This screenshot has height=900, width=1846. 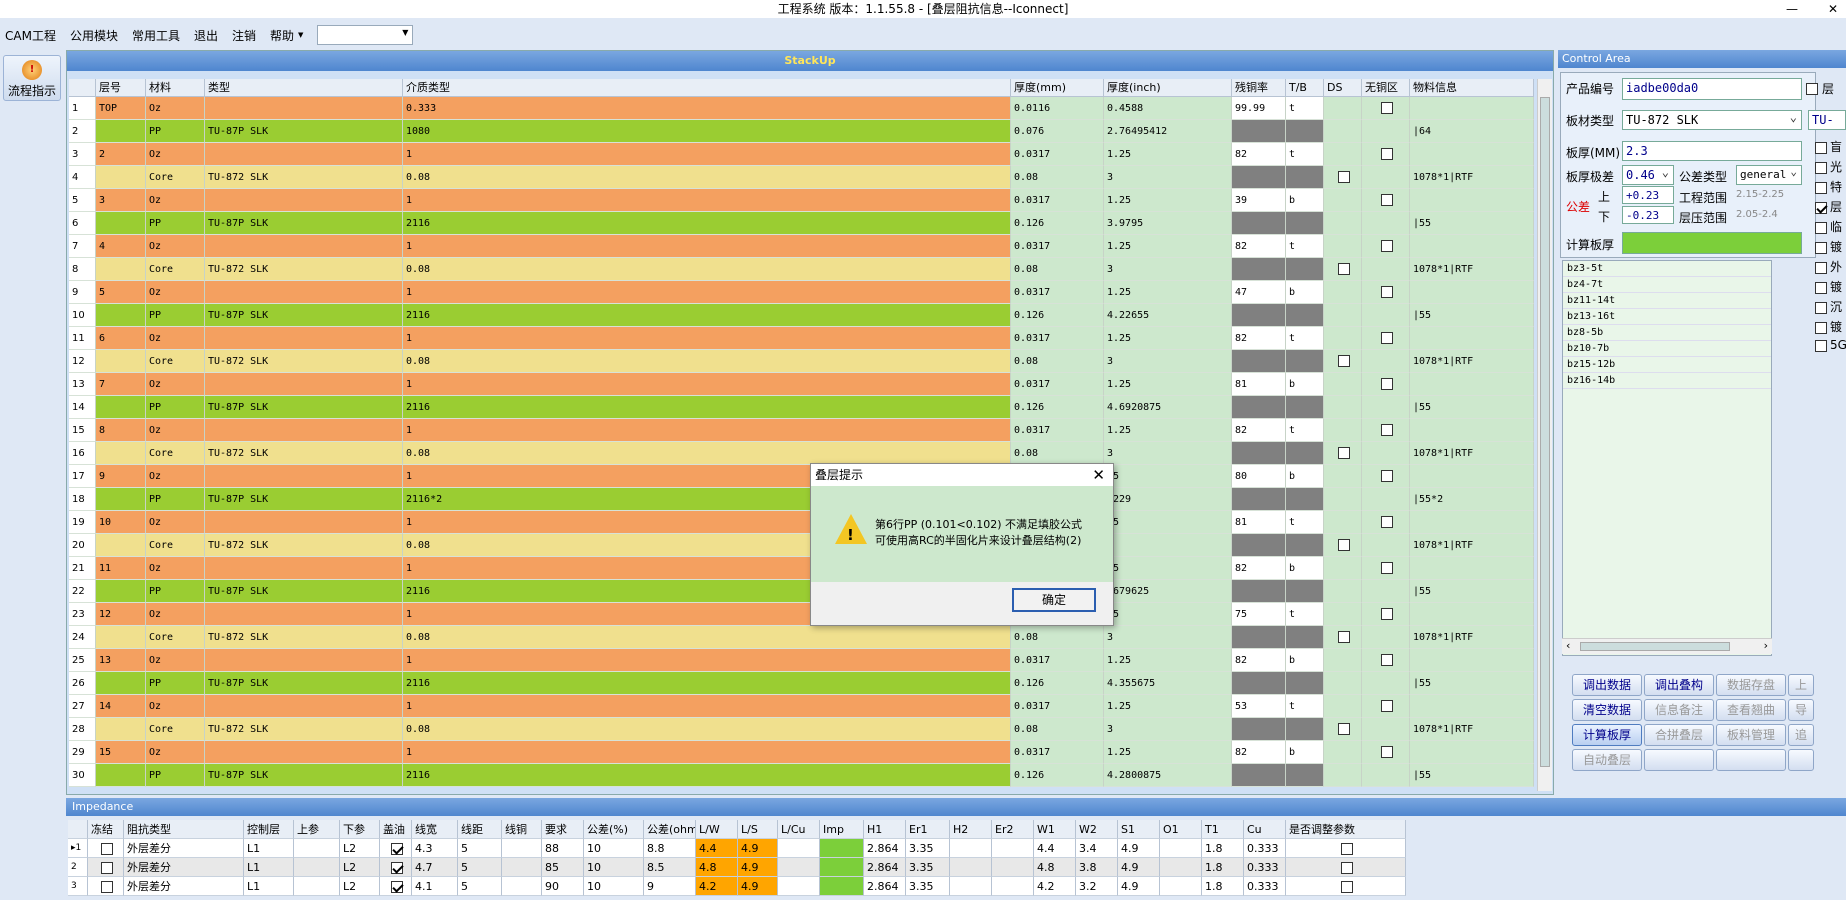 I want to click on pattern-list-item: bz8-5b, so click(x=1667, y=333).